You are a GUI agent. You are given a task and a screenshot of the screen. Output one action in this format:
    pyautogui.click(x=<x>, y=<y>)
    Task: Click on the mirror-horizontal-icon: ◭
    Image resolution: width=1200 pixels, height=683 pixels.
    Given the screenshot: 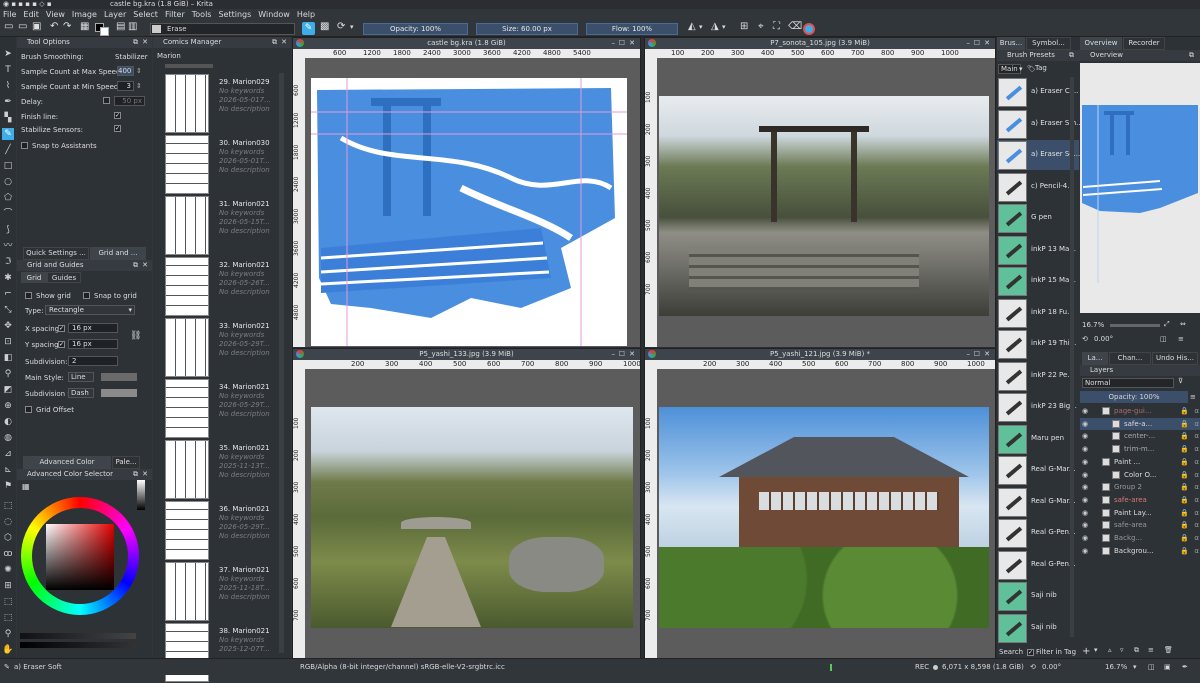 What is the action you would take?
    pyautogui.click(x=692, y=27)
    